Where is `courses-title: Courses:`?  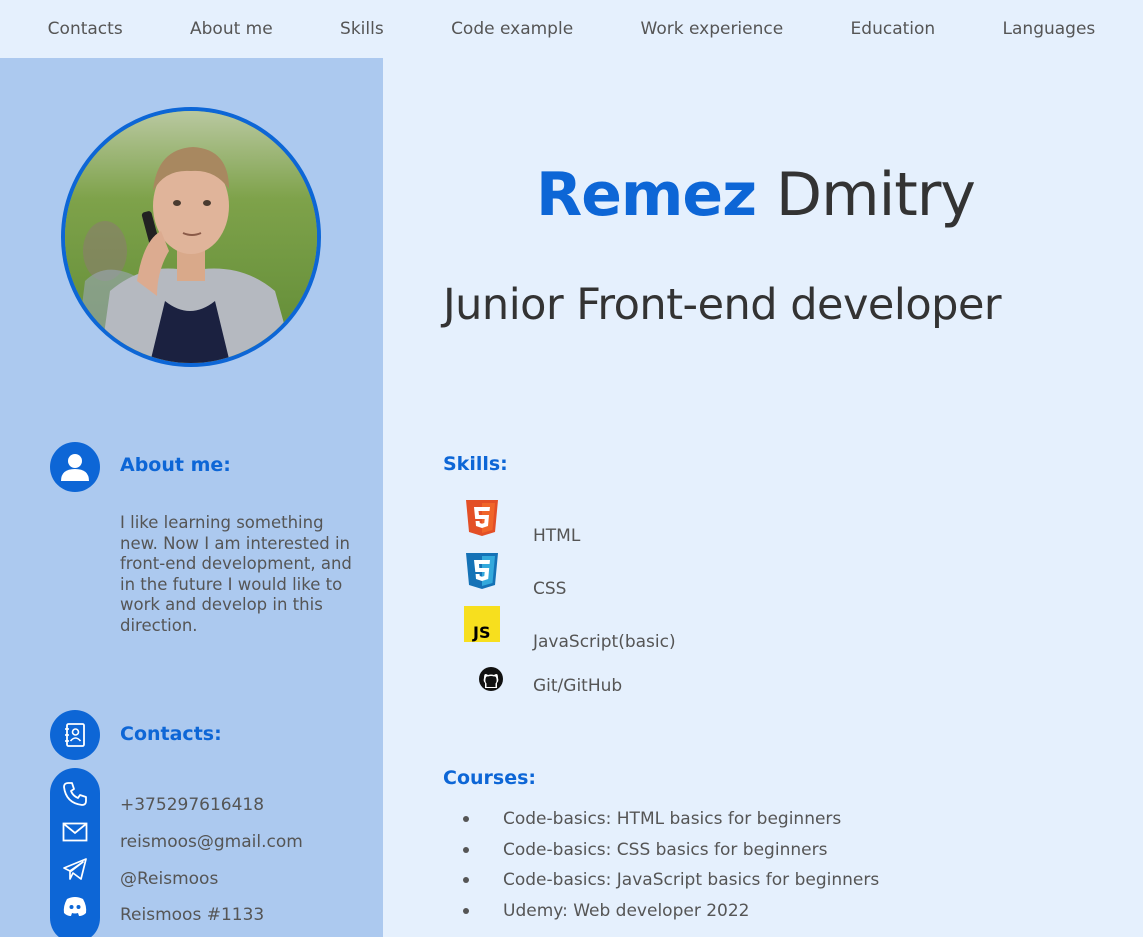
courses-title: Courses: is located at coordinates (489, 778).